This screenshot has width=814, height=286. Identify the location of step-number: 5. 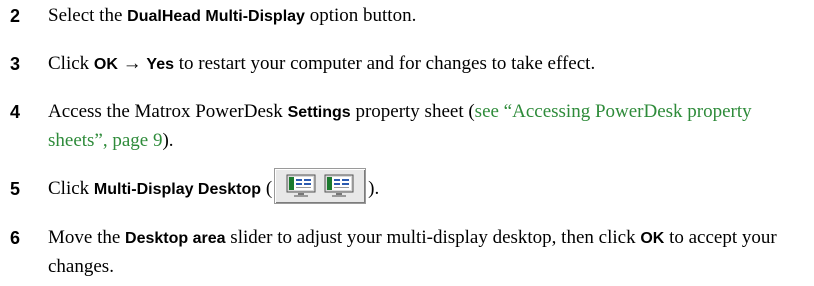
(15, 189).